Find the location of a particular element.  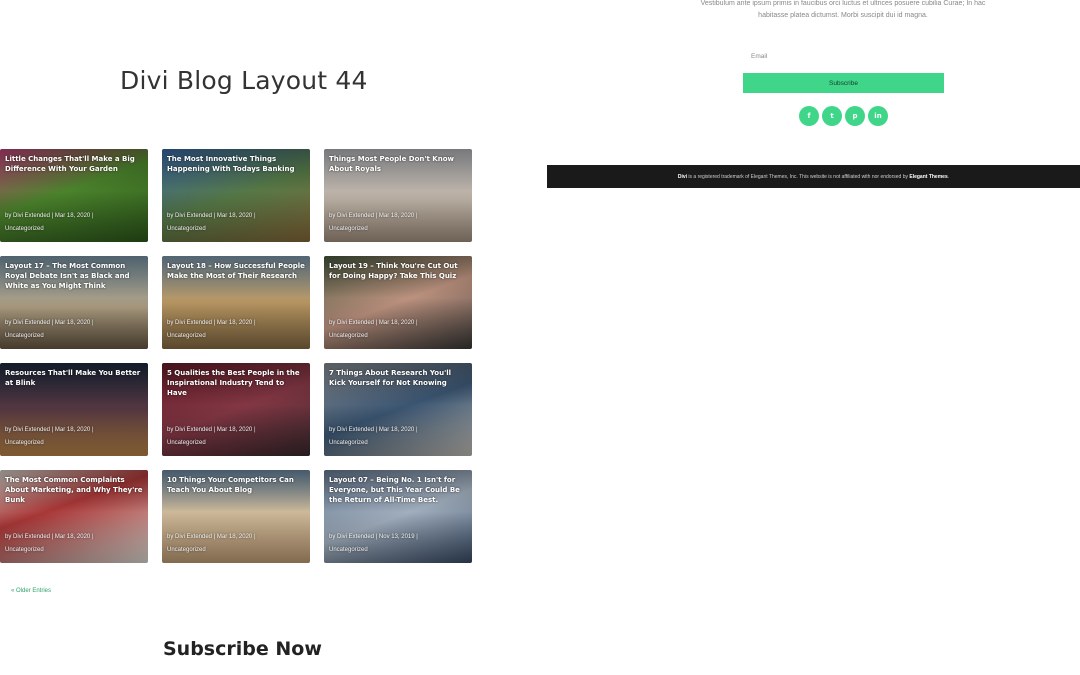

subscribe-heading: Subscribe Now is located at coordinates (242, 649).